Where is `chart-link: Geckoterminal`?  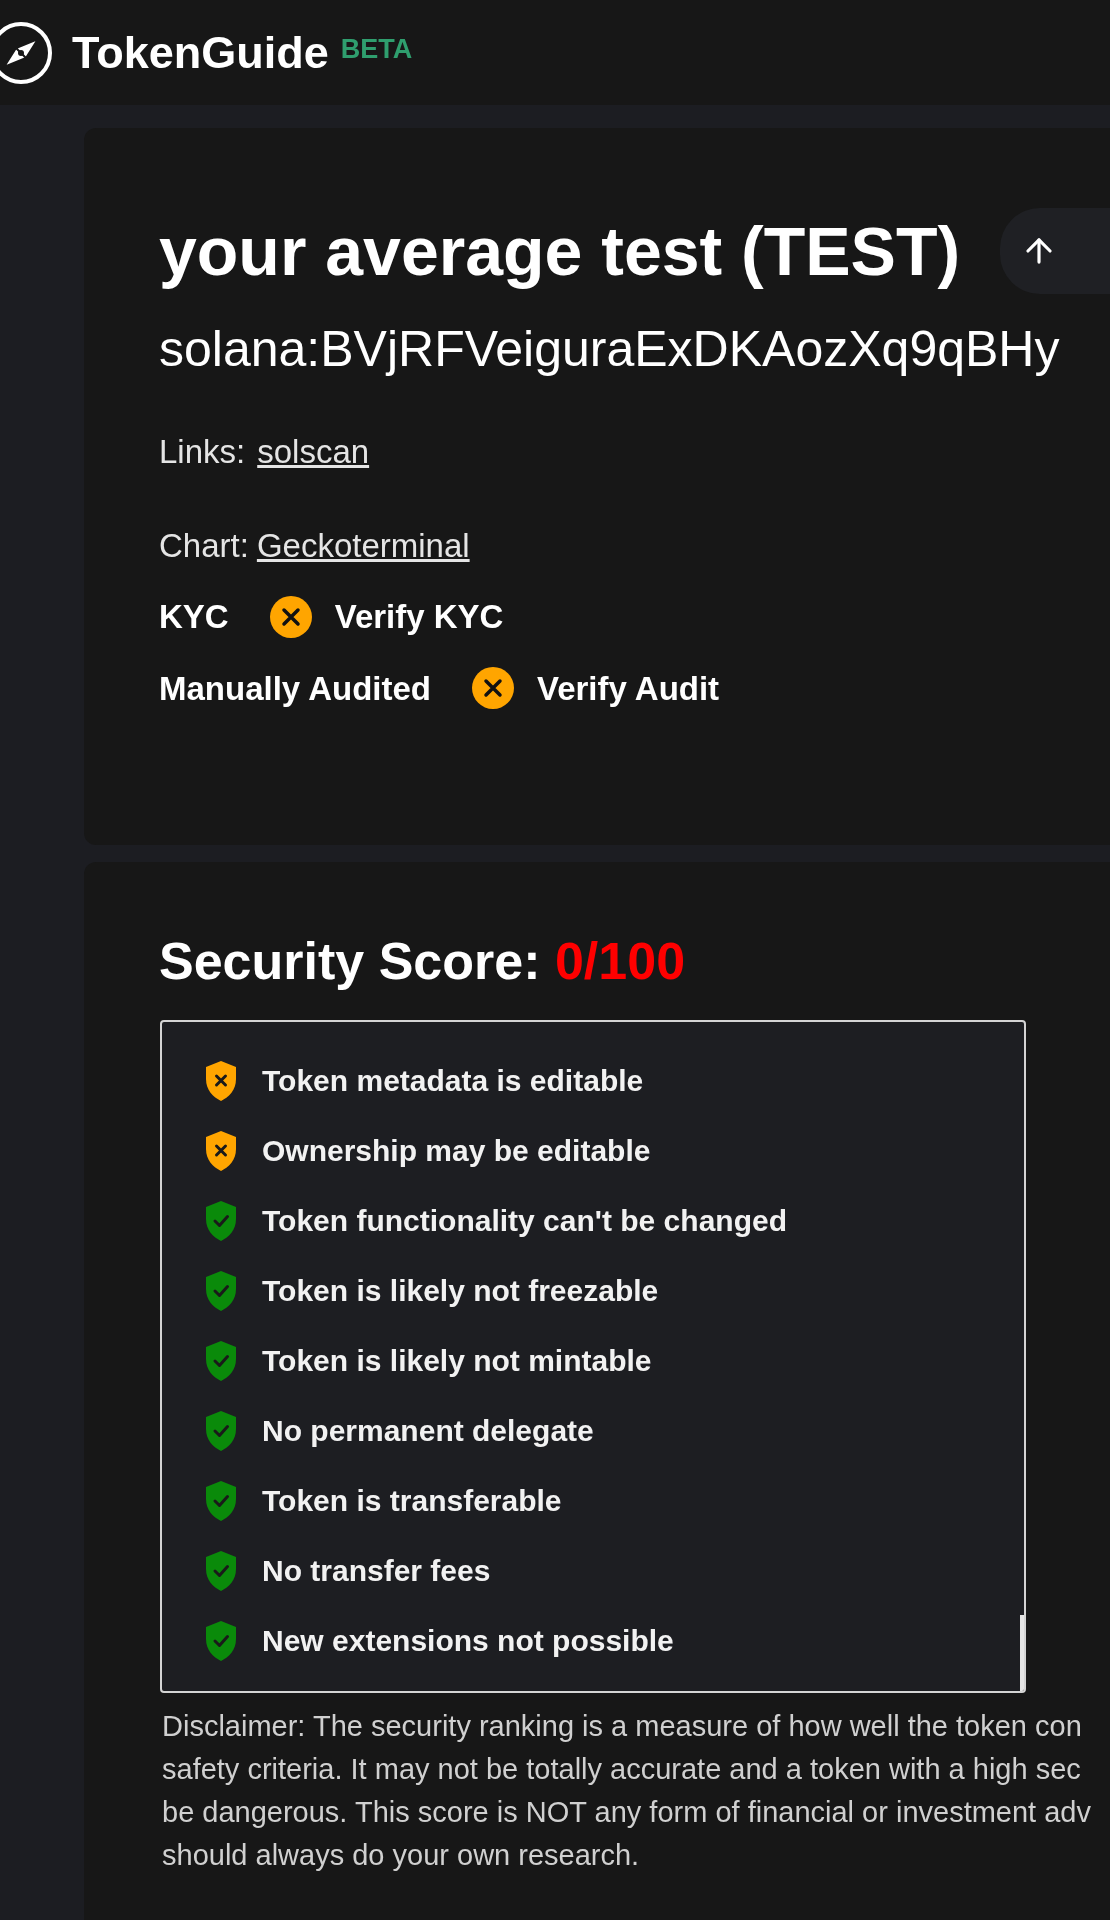 chart-link: Geckoterminal is located at coordinates (363, 545).